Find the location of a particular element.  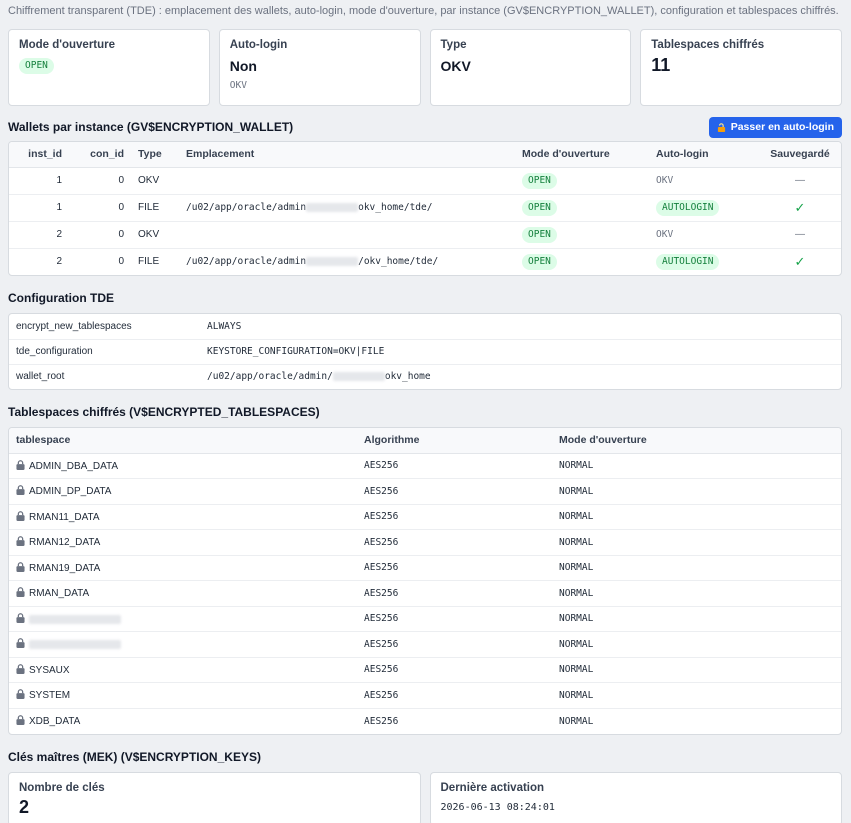

col-tablespace: tablespace is located at coordinates (183, 441).